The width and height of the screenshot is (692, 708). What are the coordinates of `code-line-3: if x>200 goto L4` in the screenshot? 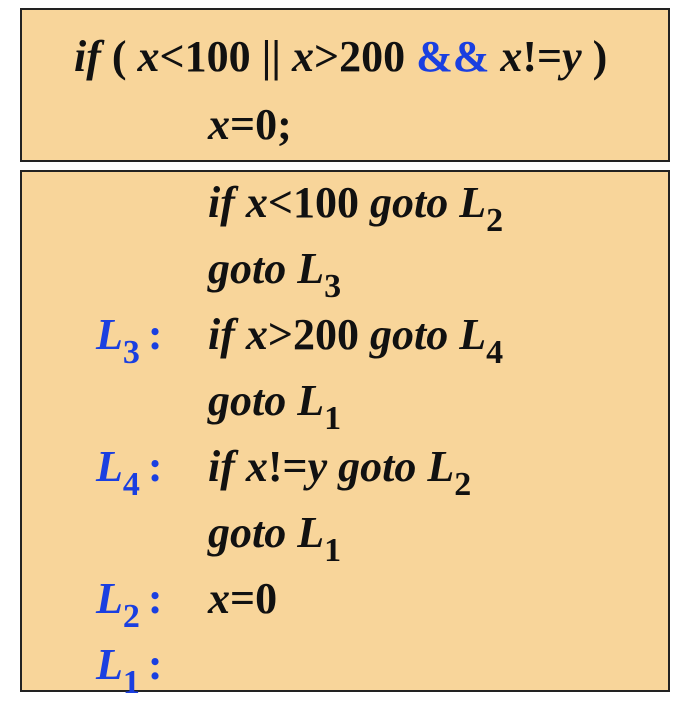 It's located at (355, 340).